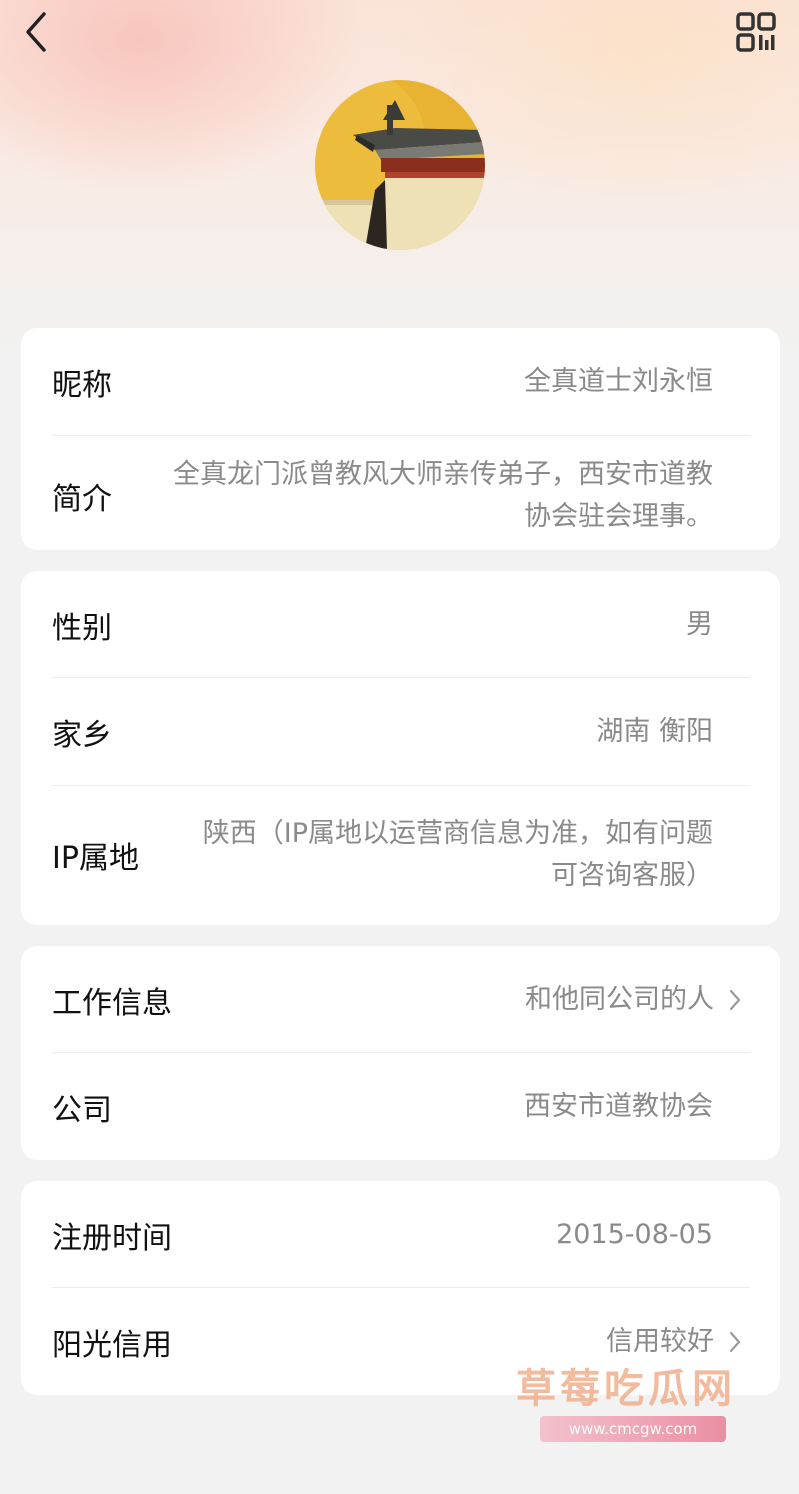 The height and width of the screenshot is (1494, 799). Describe the element at coordinates (82, 735) in the screenshot. I see `hometown-label: 家乡` at that location.